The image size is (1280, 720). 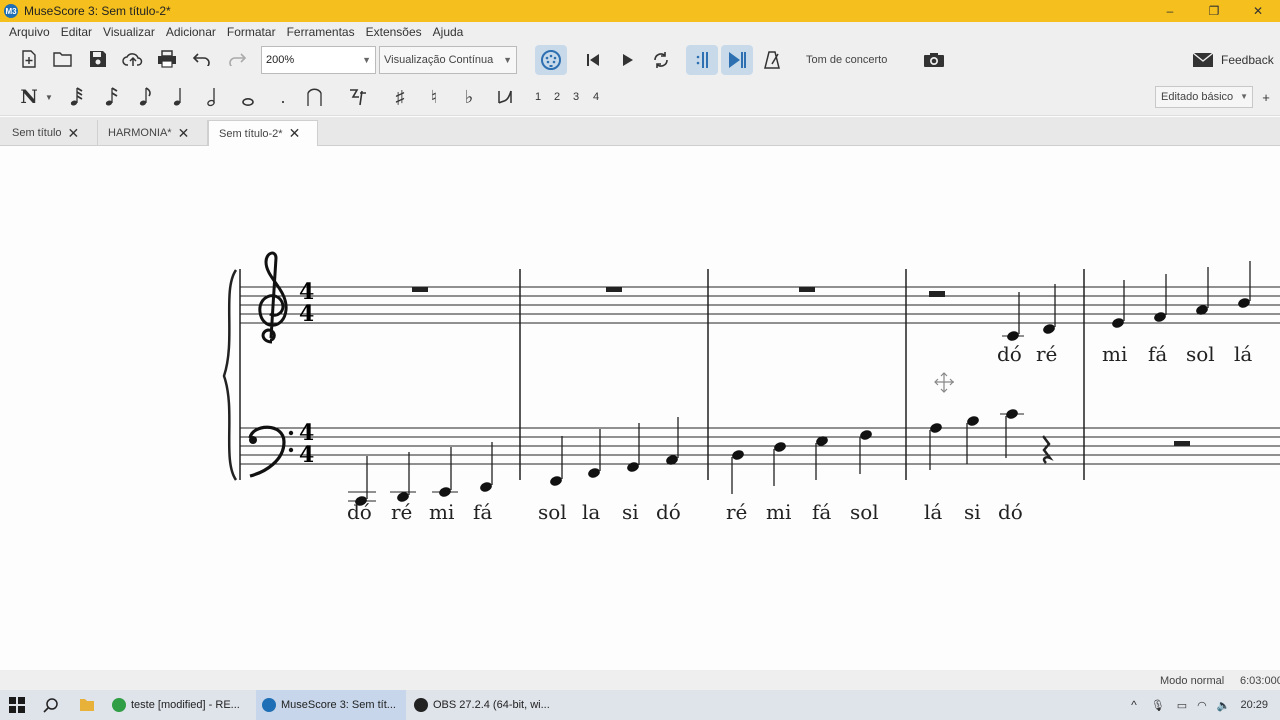 What do you see at coordinates (640, 60) in the screenshot?
I see `file-toolbar` at bounding box center [640, 60].